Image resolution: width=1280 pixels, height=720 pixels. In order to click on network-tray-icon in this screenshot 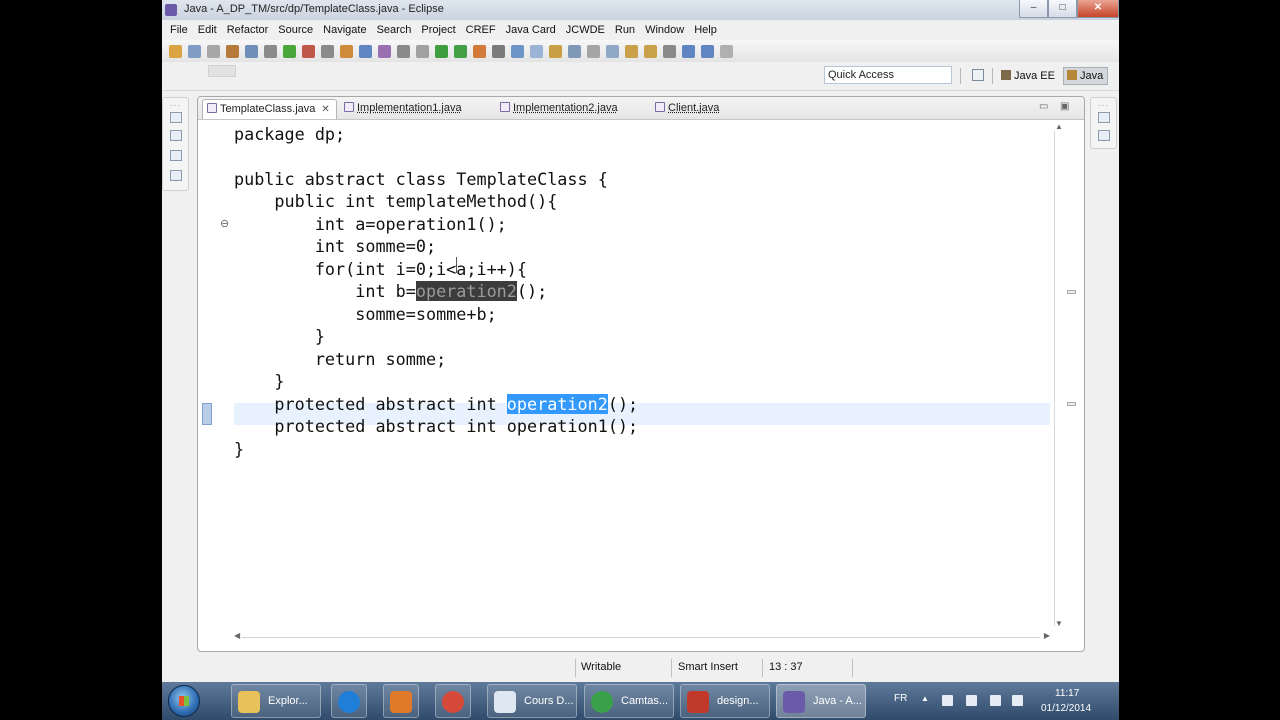, I will do `click(971, 700)`.